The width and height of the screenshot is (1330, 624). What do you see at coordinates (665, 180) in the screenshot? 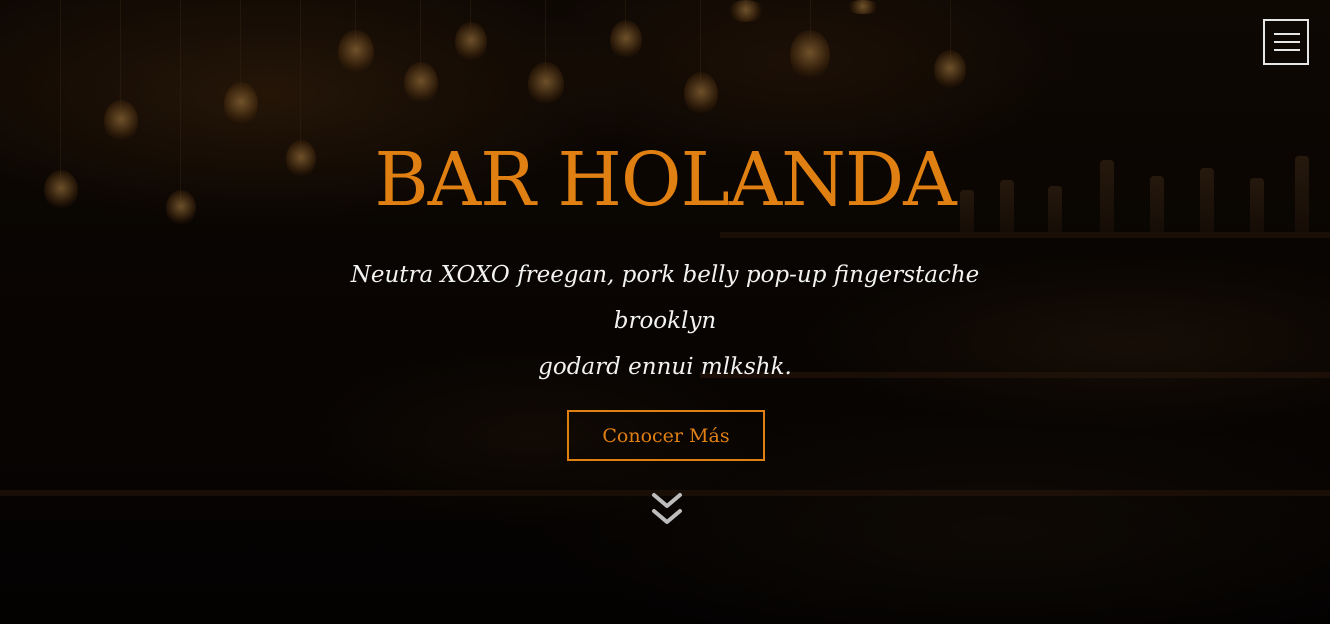
I see `page-title: BAR HOLANDA` at bounding box center [665, 180].